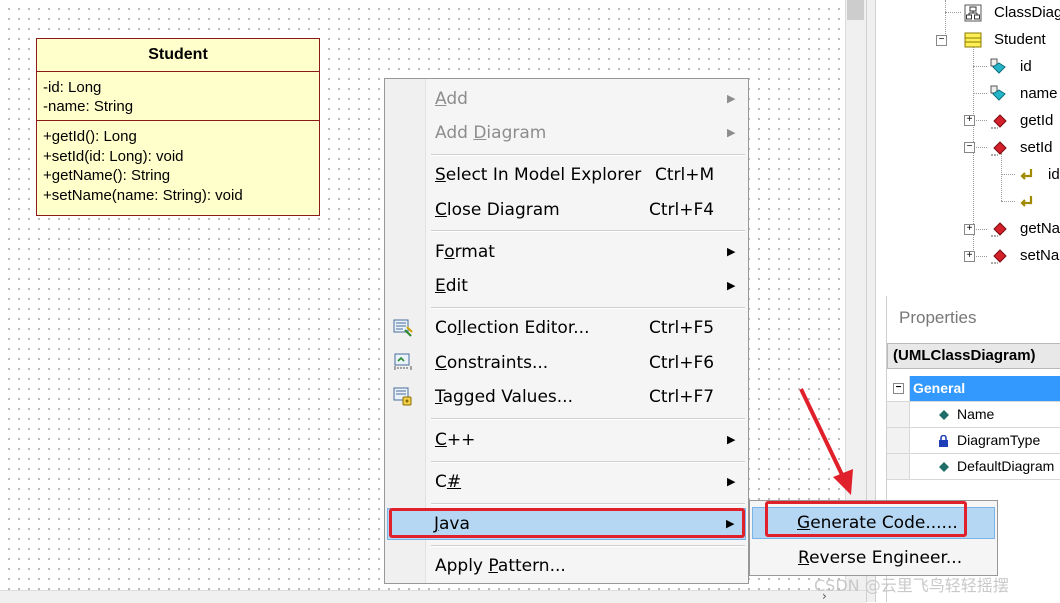  Describe the element at coordinates (566, 482) in the screenshot. I see `menu-item-csharp: C# ▶` at that location.